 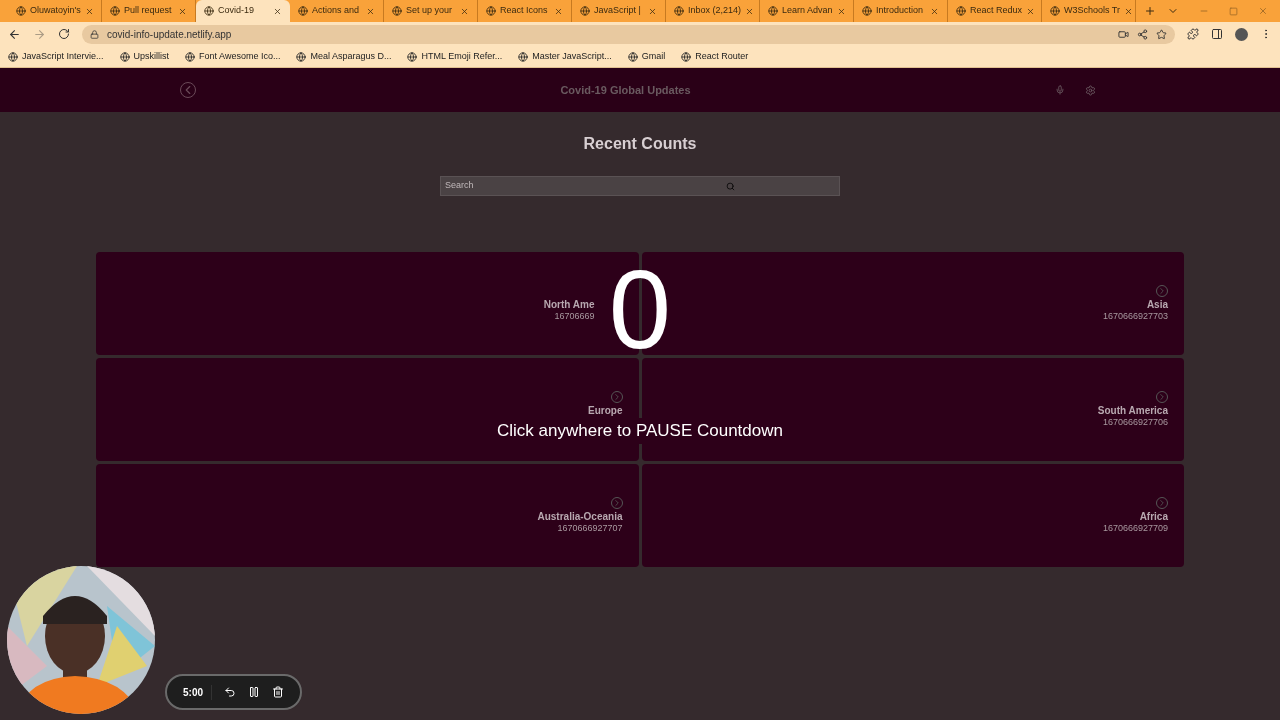 What do you see at coordinates (1193, 34) in the screenshot?
I see `extensions-icon` at bounding box center [1193, 34].